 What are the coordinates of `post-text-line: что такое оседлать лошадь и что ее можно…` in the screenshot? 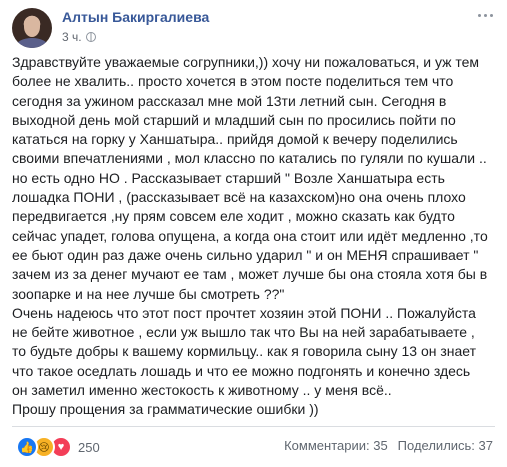 It's located at (241, 370).